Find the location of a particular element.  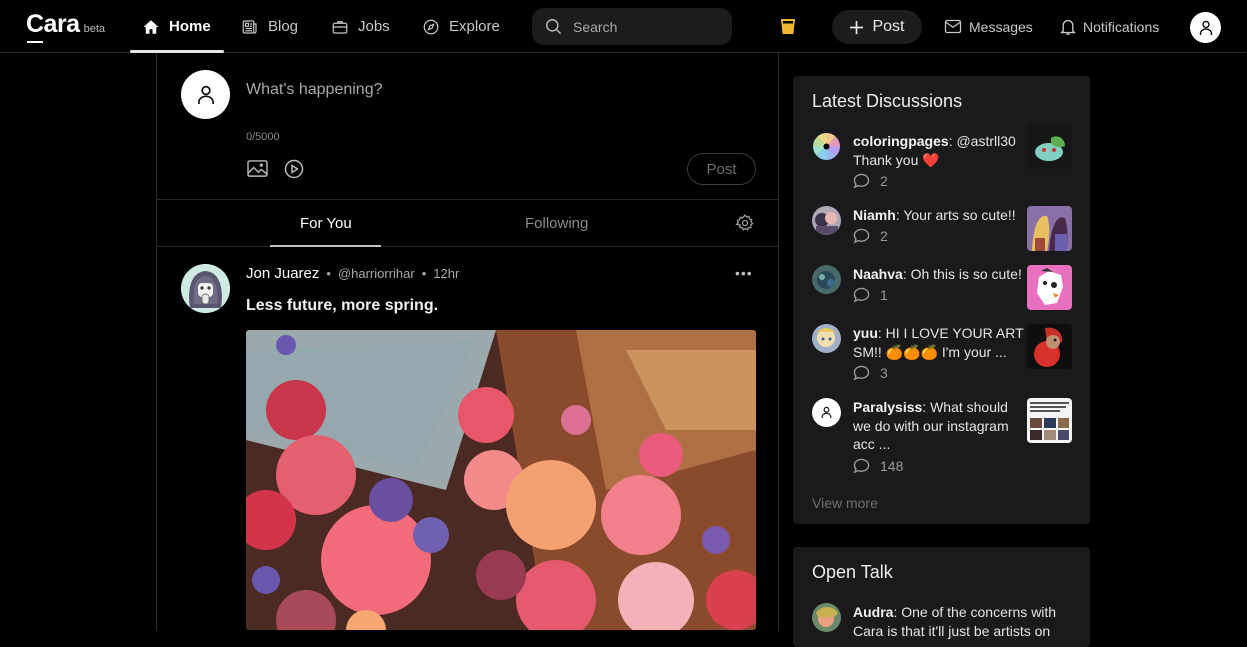

character-counter: 0/5000 is located at coordinates (263, 137).